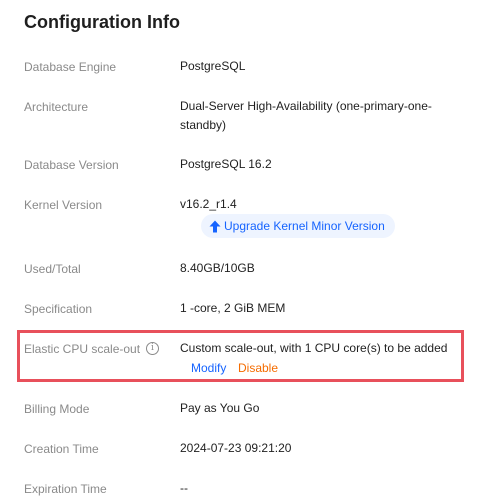  I want to click on field-label-kernel: Kernel Version, so click(63, 205).